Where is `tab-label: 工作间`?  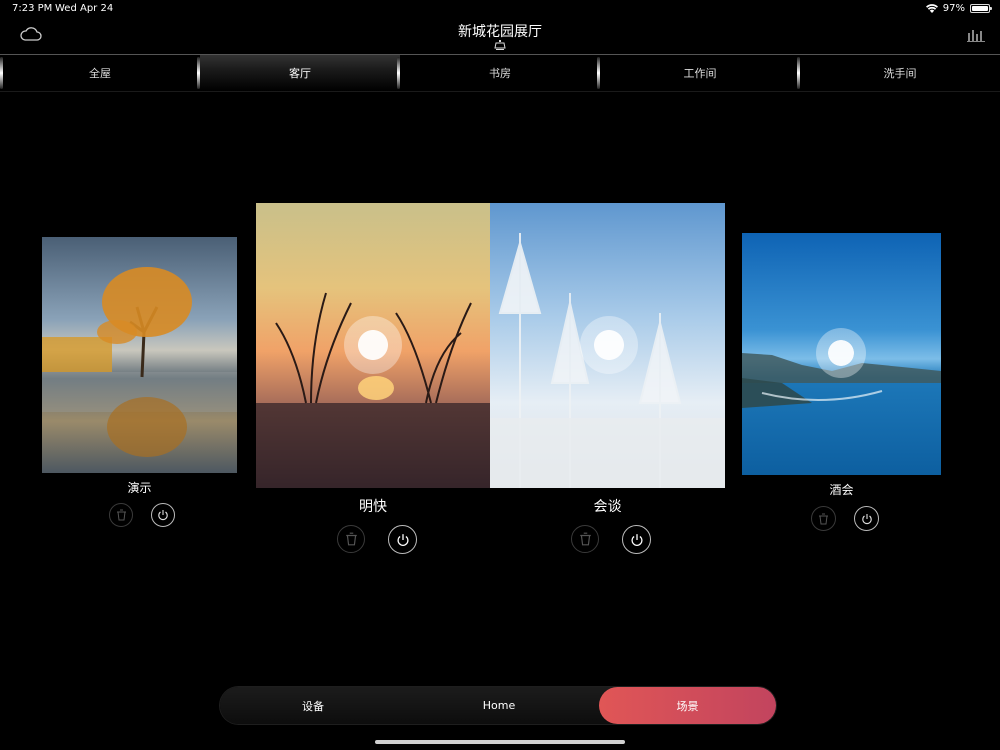
tab-label: 工作间 is located at coordinates (700, 73).